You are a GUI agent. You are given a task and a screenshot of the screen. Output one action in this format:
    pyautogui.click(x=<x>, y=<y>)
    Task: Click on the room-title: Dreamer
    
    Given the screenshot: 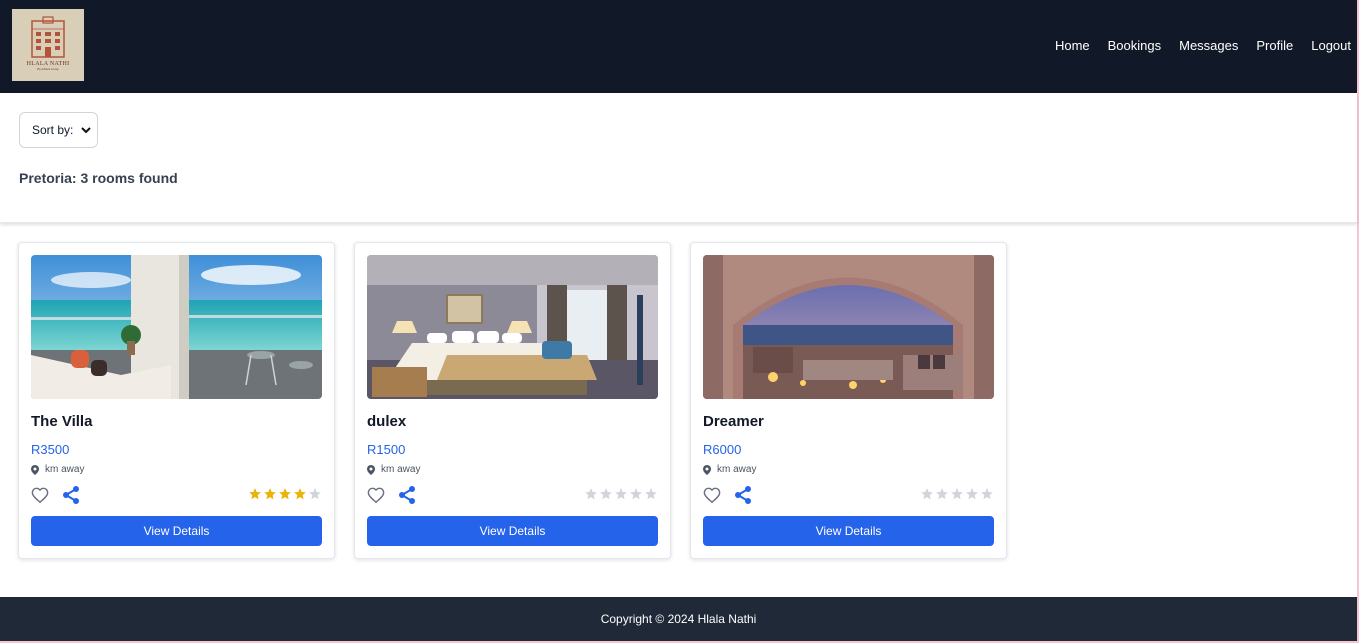 What is the action you would take?
    pyautogui.click(x=733, y=421)
    